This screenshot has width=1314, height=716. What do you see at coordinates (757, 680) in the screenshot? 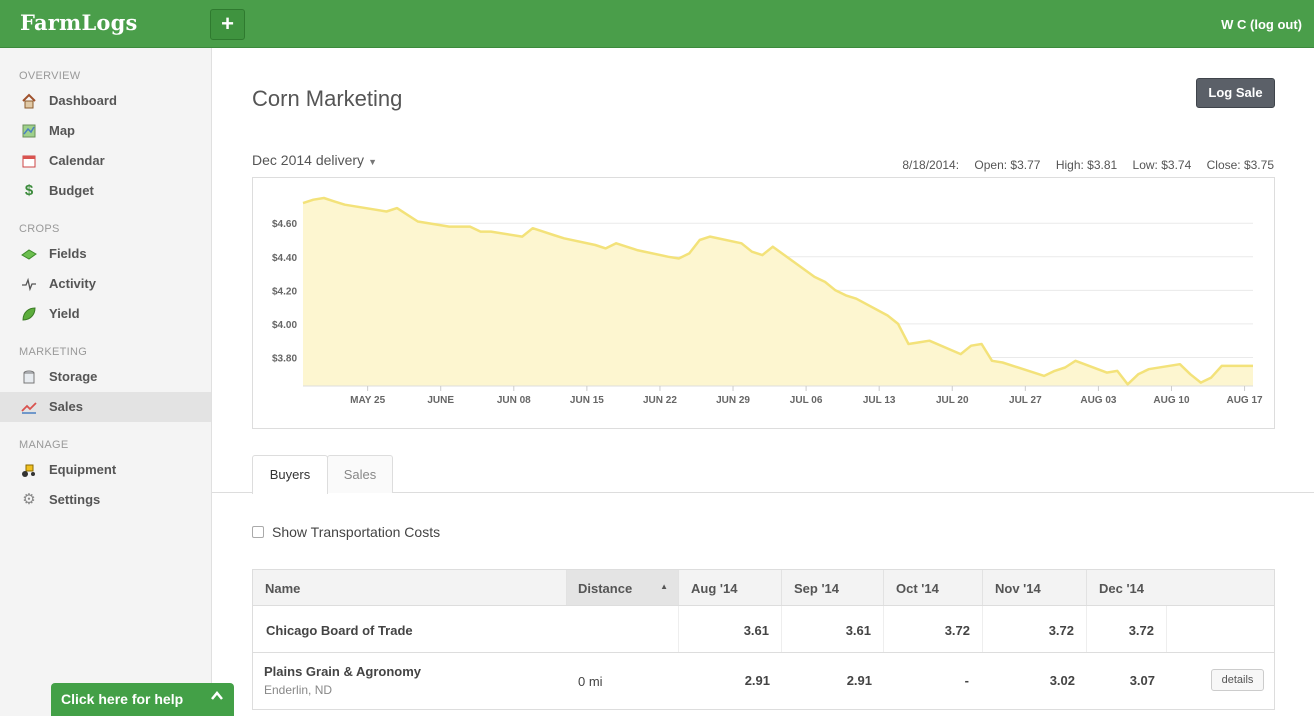
I see `buyer-aug: 2.91` at bounding box center [757, 680].